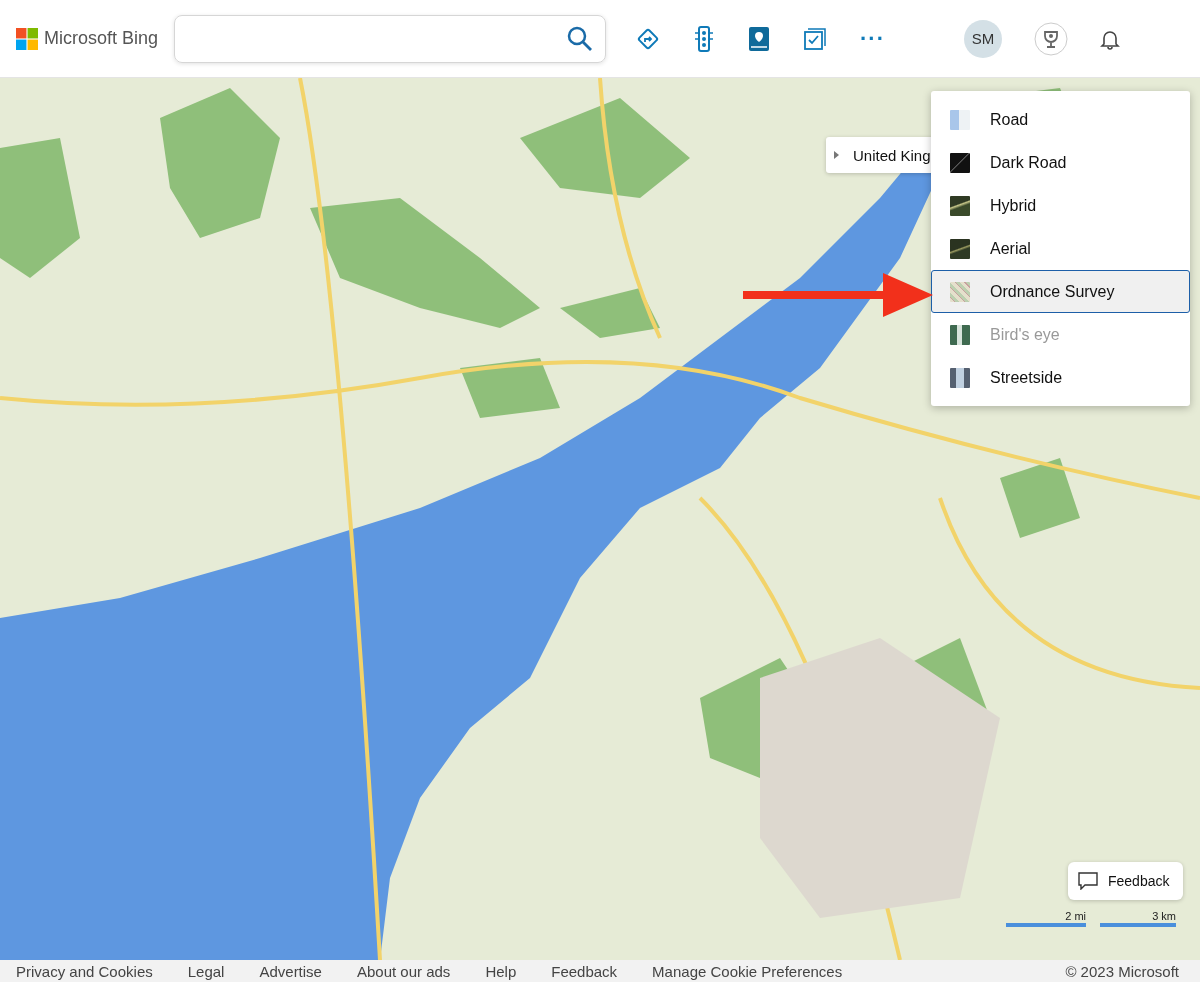 The image size is (1200, 982). Describe the element at coordinates (580, 38) in the screenshot. I see `search-icon` at that location.